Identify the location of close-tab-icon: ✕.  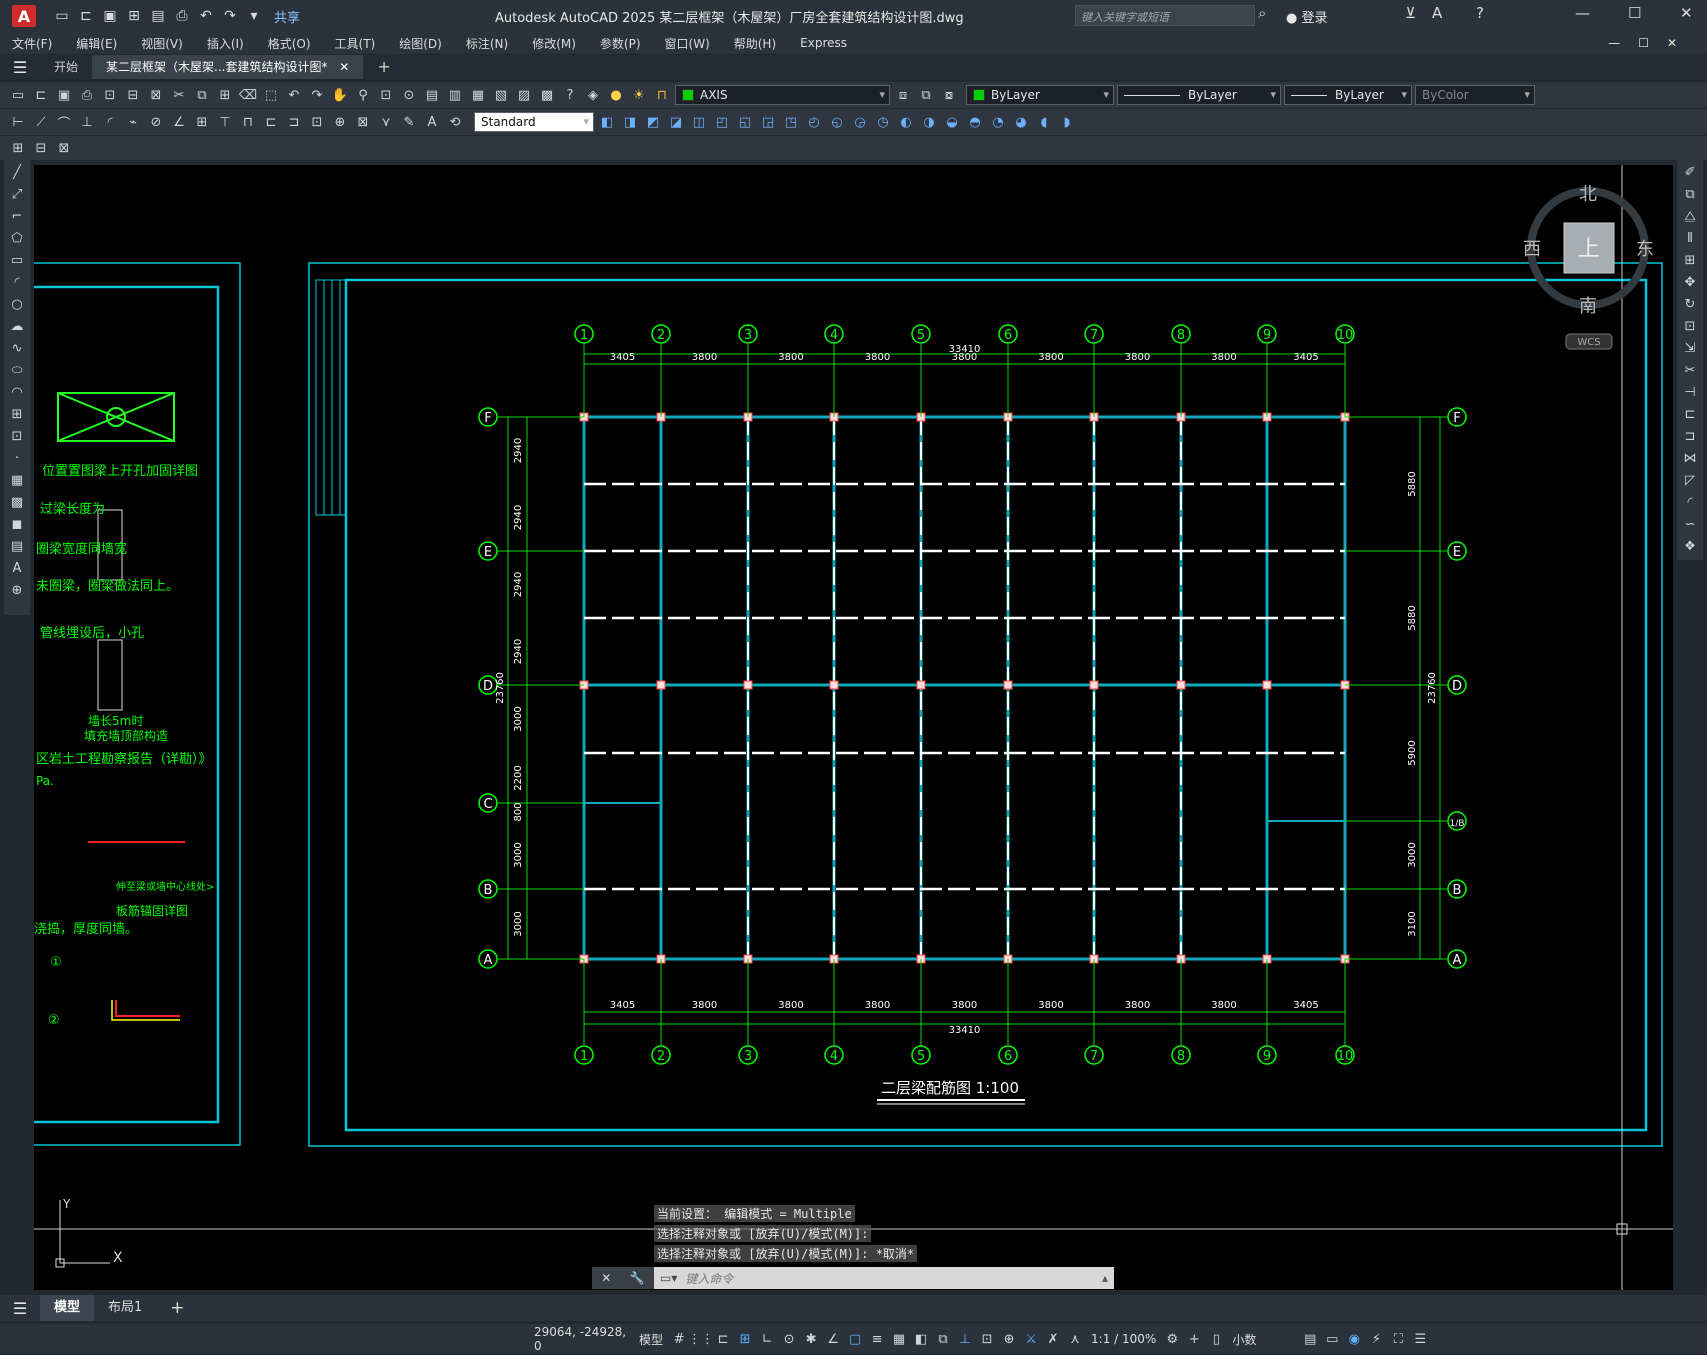
(344, 67).